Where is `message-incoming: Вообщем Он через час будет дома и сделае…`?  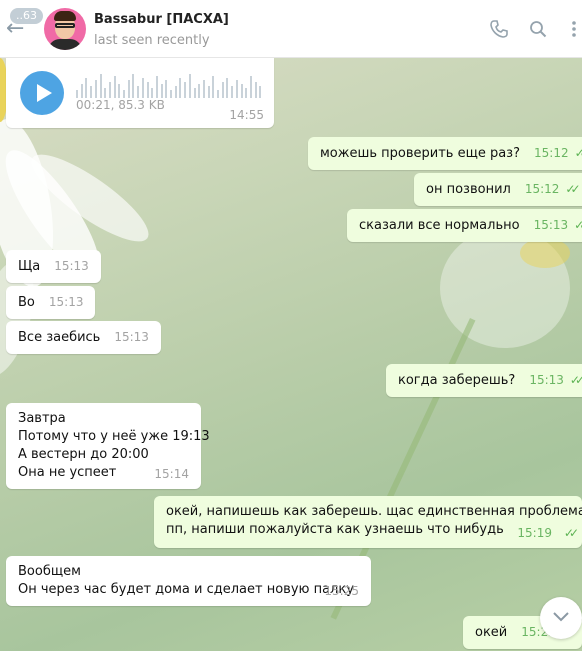 message-incoming: Вообщем Он через час будет дома и сделае… is located at coordinates (188, 581).